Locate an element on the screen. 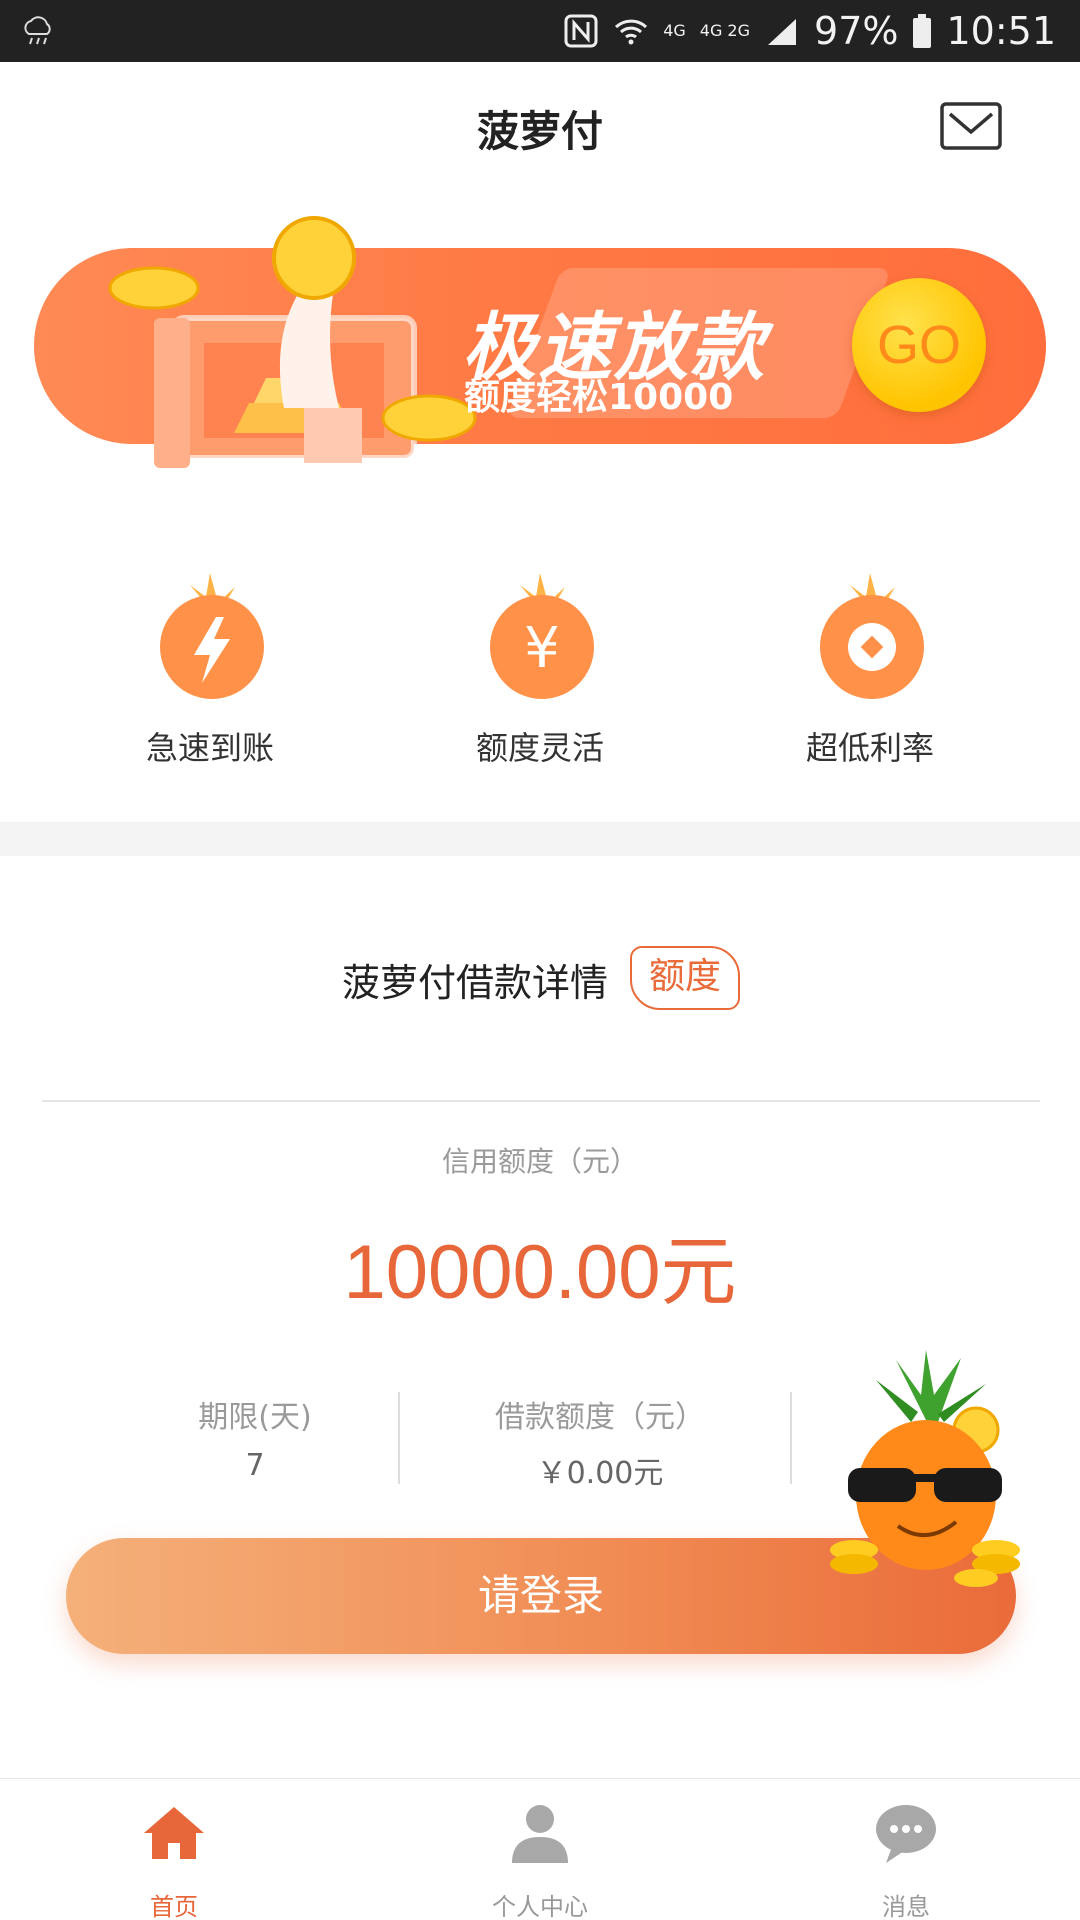 Image resolution: width=1080 pixels, height=1920 pixels. tab-label: 消息 is located at coordinates (906, 1906).